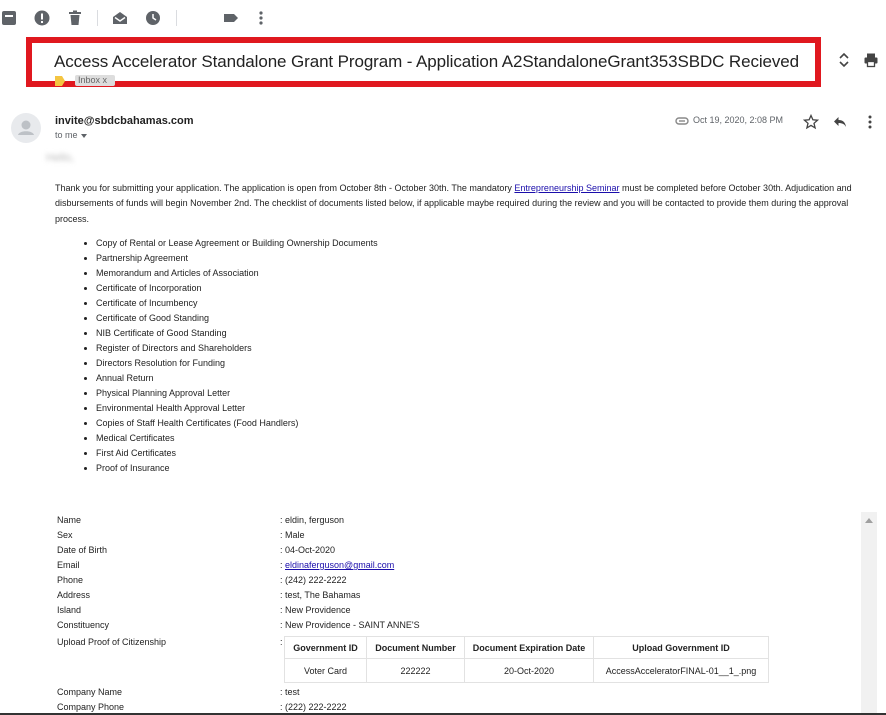 This screenshot has height=715, width=886. Describe the element at coordinates (120, 18) in the screenshot. I see `mark-unread-icon` at that location.